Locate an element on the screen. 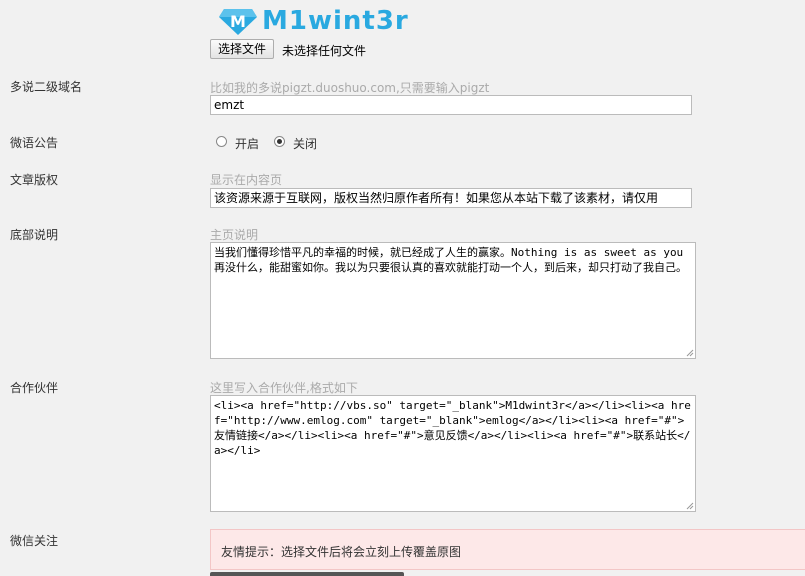  upload-notice: 友情提示：选择文件后将会立刻上传覆盖原图 is located at coordinates (507, 549).